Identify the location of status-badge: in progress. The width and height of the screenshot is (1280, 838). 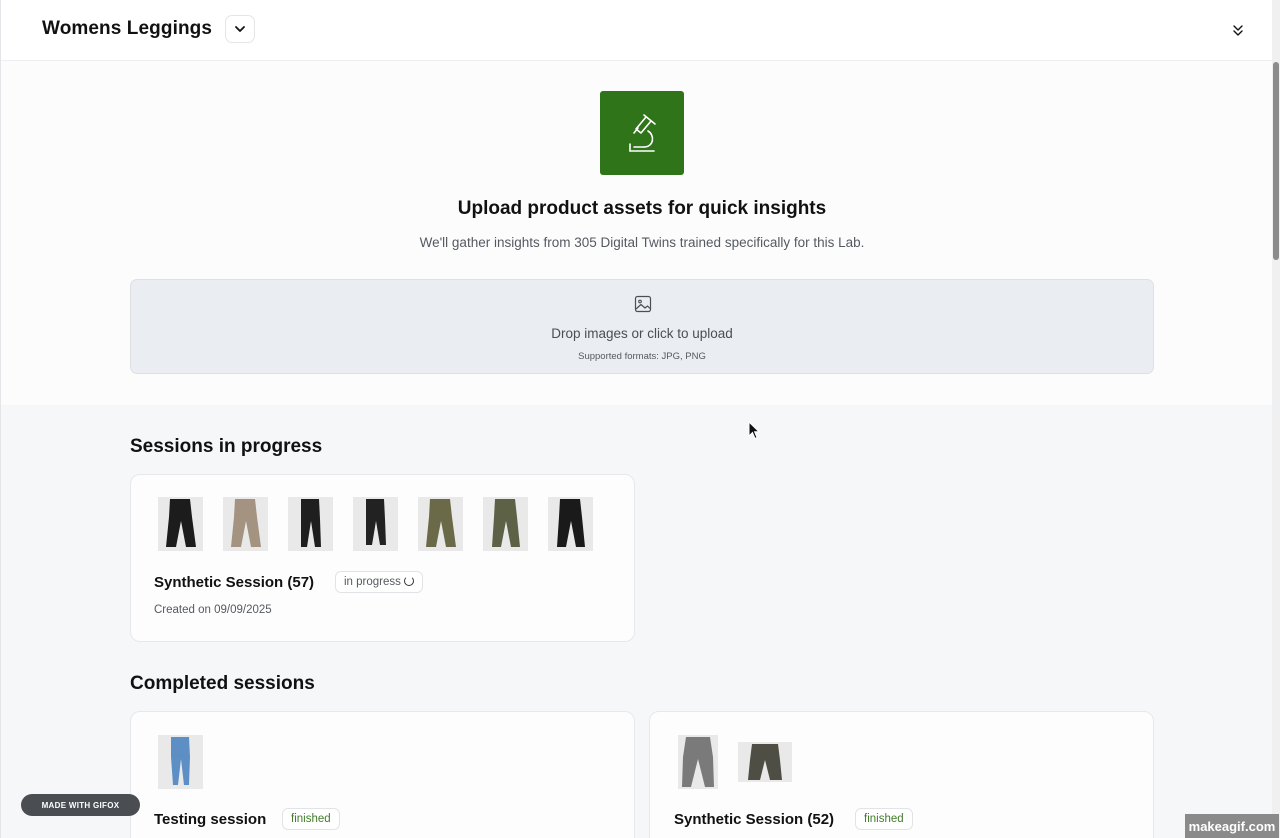
(379, 582).